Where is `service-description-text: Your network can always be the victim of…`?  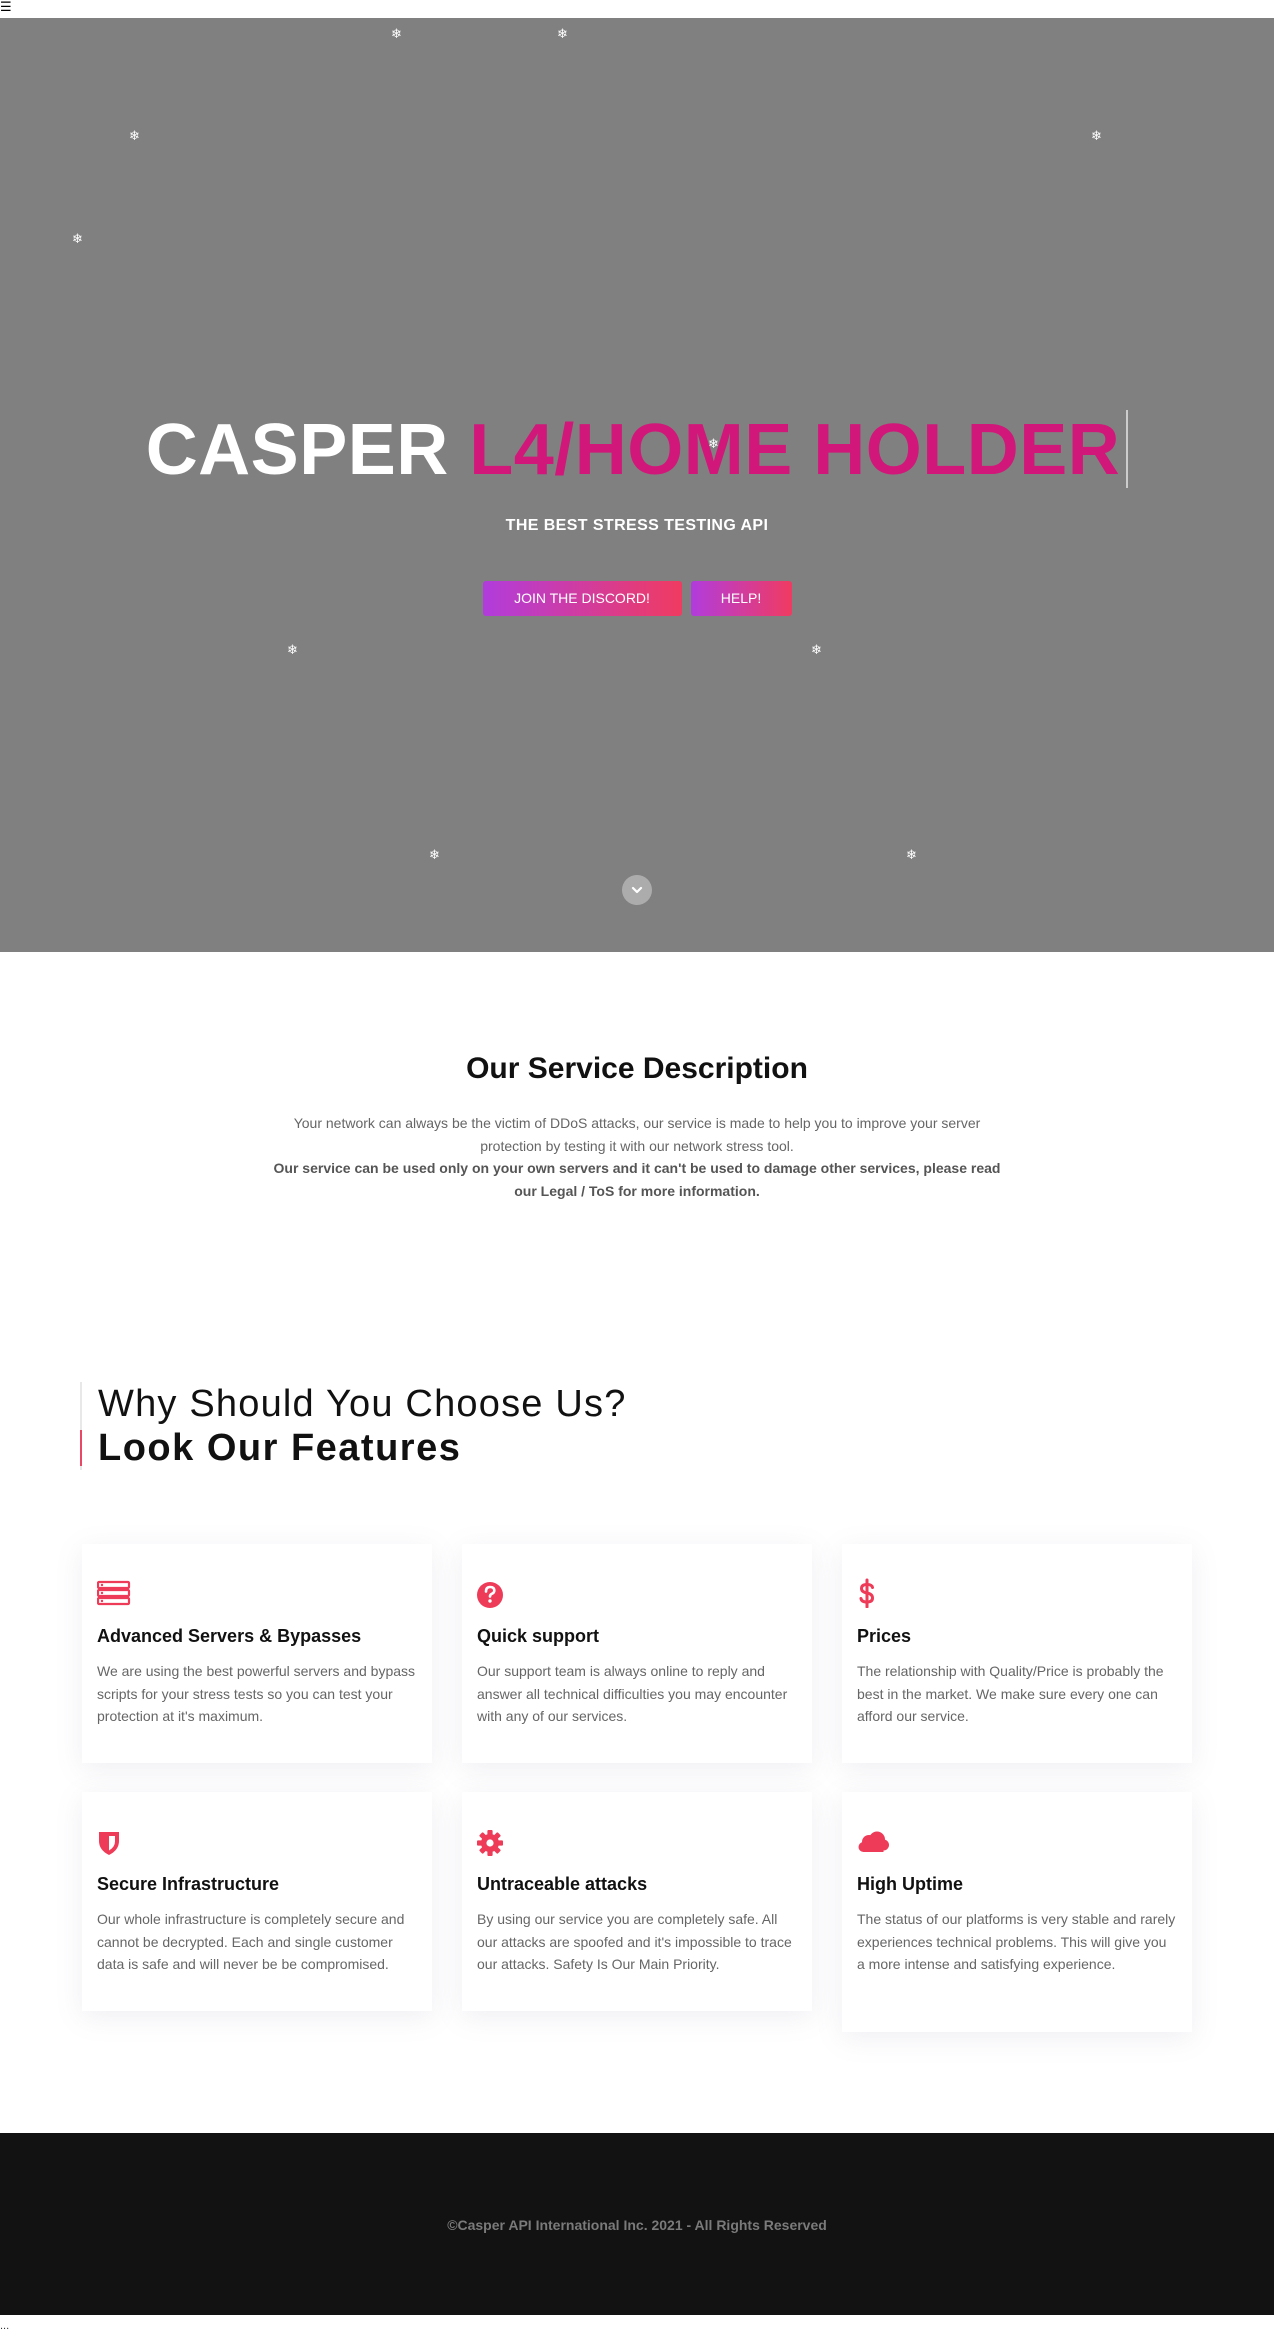 service-description-text: Your network can always be the victim of… is located at coordinates (637, 1134).